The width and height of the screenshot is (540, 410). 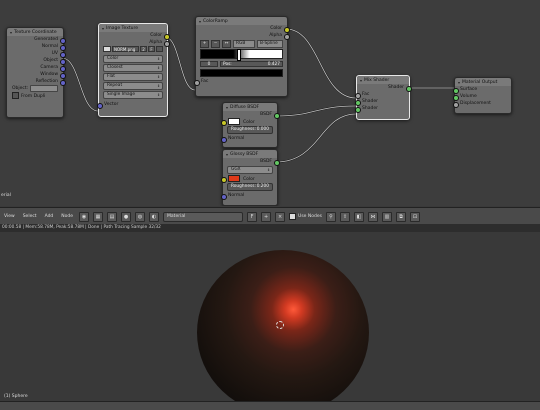 What do you see at coordinates (483, 82) in the screenshot?
I see `node-header: ▾ Material Output` at bounding box center [483, 82].